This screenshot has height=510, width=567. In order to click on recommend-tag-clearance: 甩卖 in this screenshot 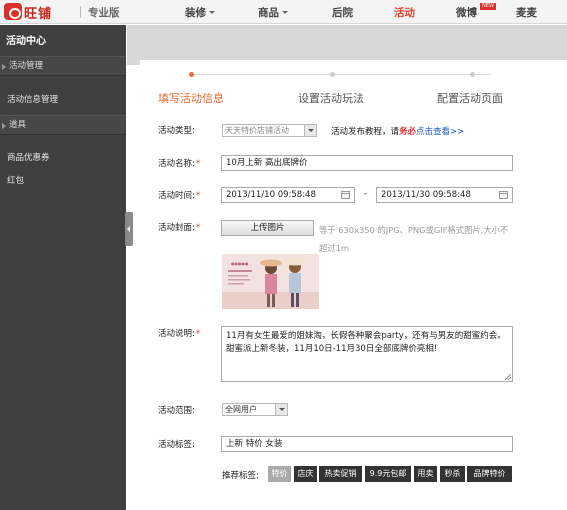, I will do `click(425, 474)`.